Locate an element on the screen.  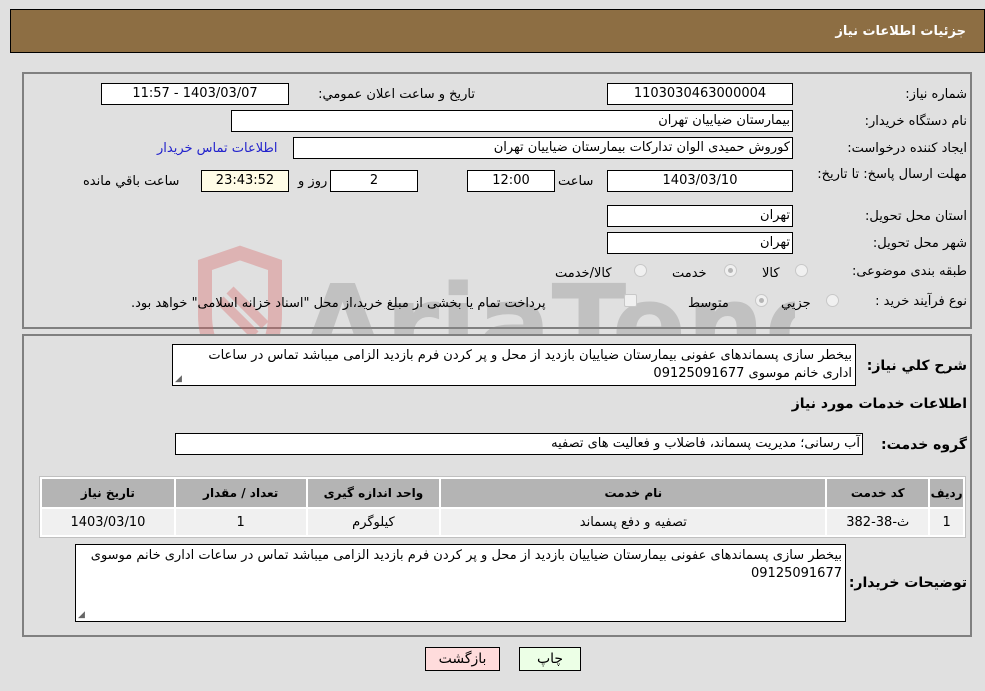
cell-row-number: 1 is located at coordinates (946, 522).